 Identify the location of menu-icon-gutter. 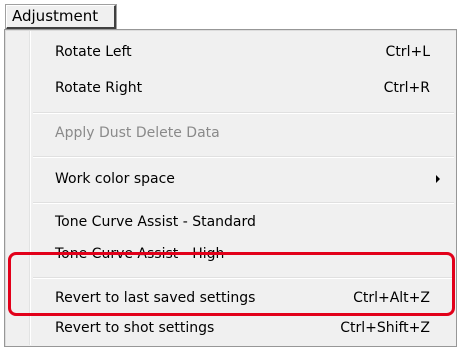
(30, 188).